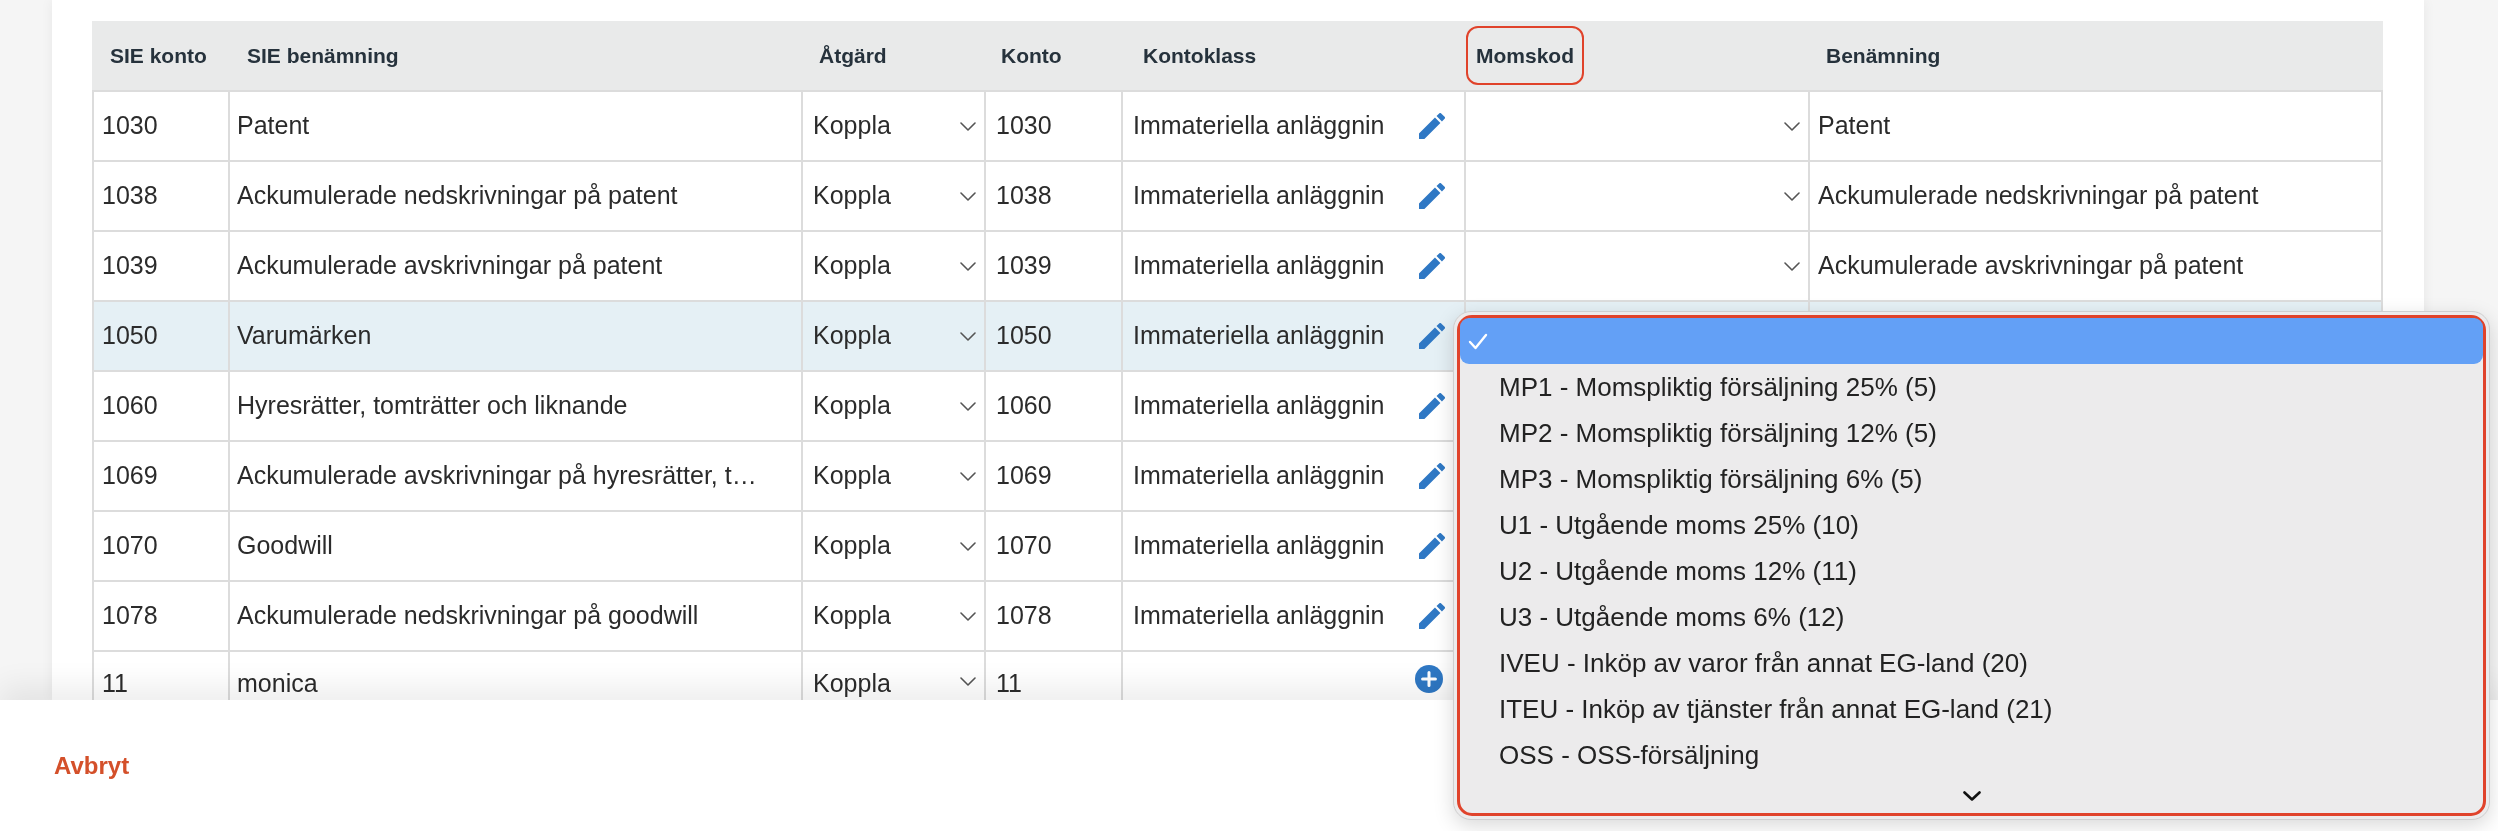  I want to click on checkmark-icon, so click(1478, 341).